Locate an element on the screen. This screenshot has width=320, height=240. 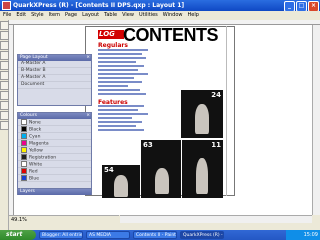
menu-file: File is located at coordinates (7, 15).